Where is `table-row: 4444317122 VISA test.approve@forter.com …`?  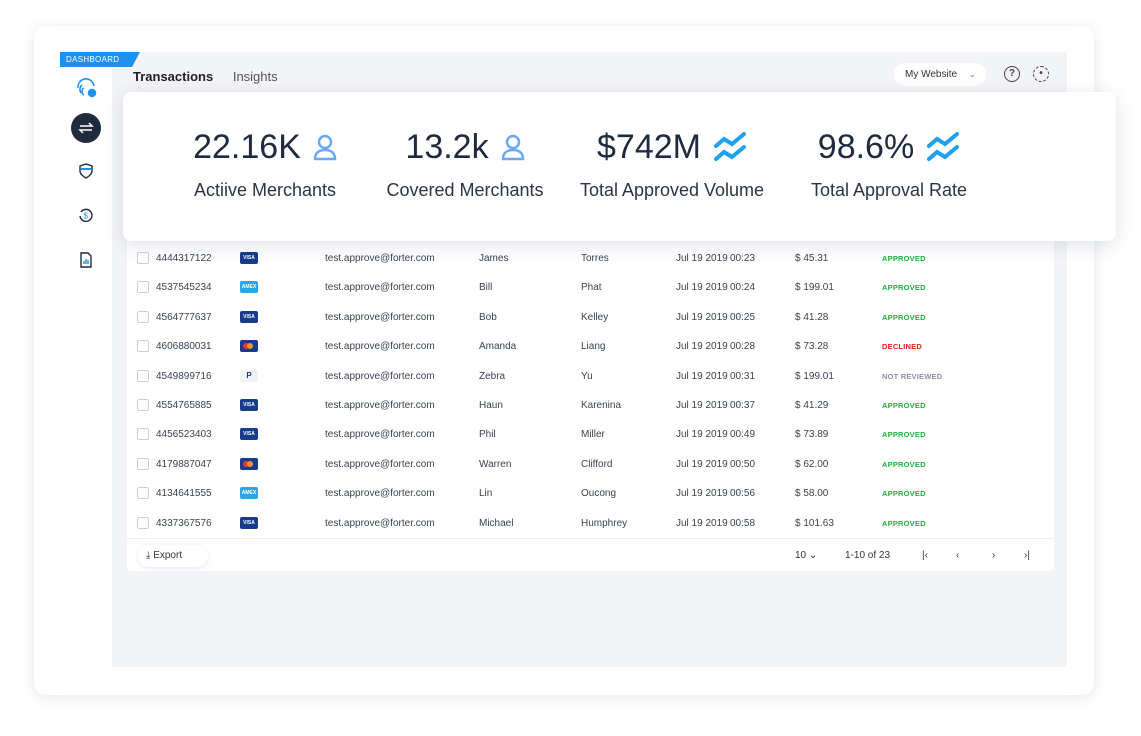 table-row: 4444317122 VISA test.approve@forter.com … is located at coordinates (590, 258).